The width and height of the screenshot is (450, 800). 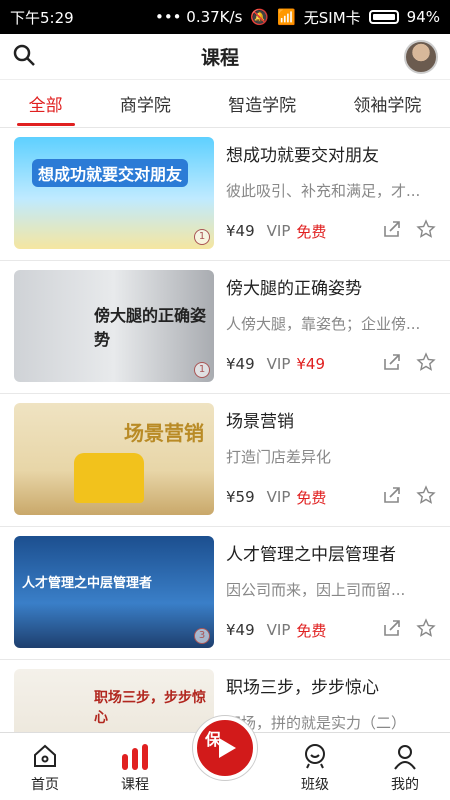 I want to click on nav-home: 首页, so click(x=45, y=768).